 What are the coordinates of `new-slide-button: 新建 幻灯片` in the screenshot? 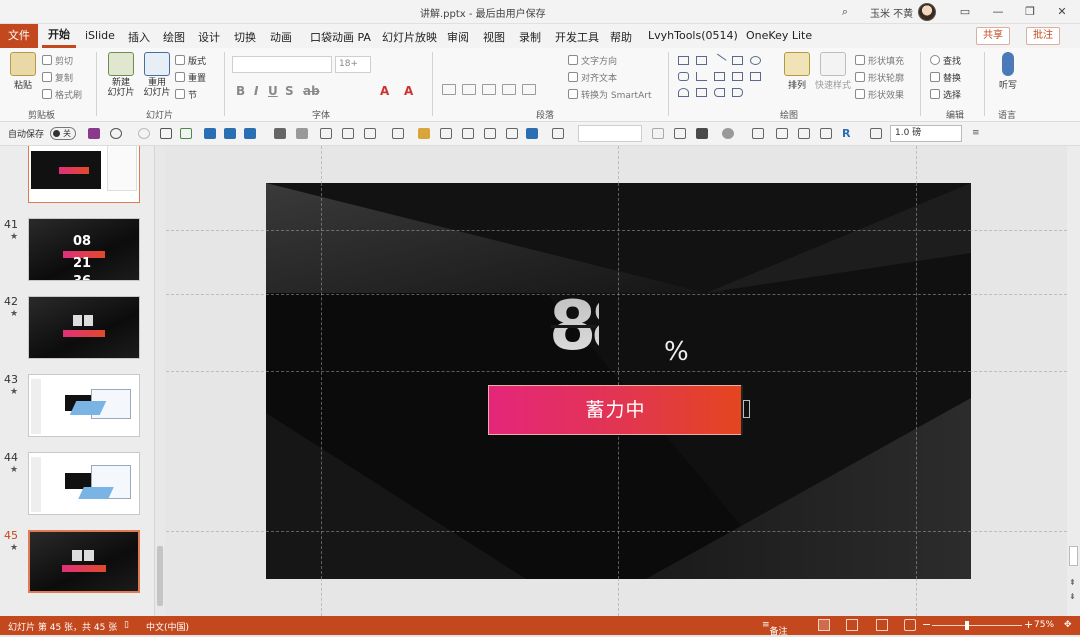 It's located at (121, 75).